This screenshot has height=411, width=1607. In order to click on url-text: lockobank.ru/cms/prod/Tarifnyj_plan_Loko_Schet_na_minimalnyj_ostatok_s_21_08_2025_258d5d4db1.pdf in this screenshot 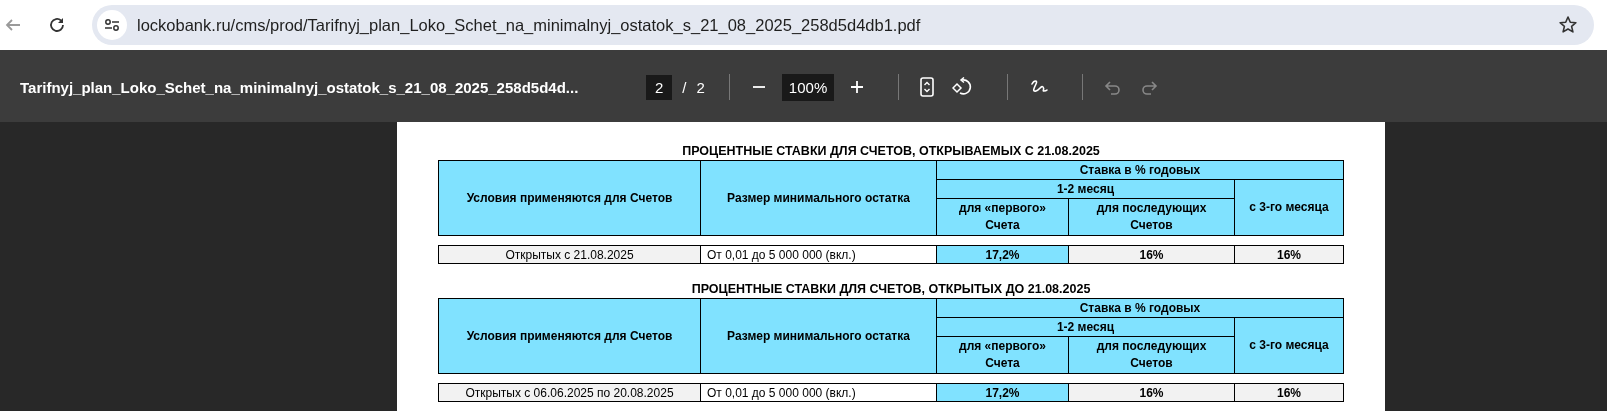, I will do `click(529, 25)`.